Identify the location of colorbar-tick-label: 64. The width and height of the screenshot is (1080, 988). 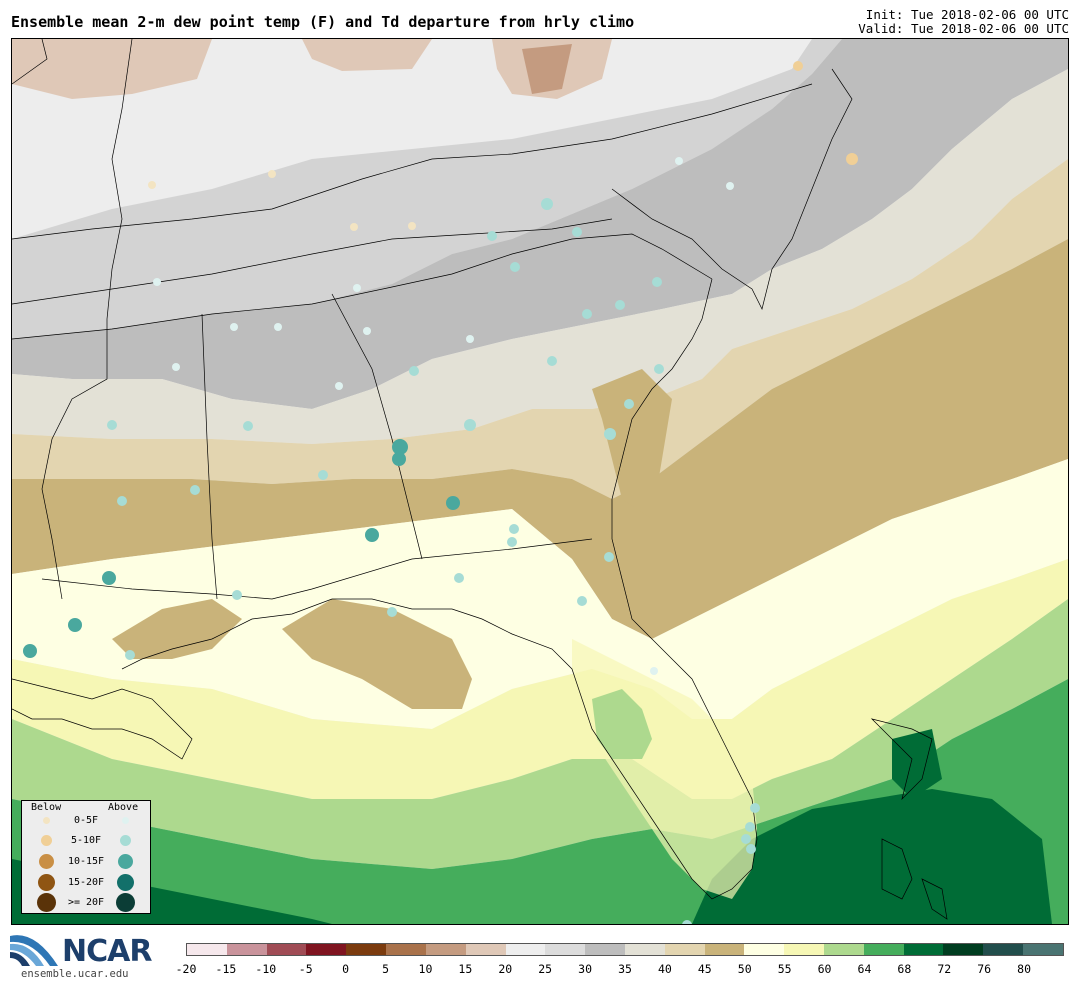
(864, 969).